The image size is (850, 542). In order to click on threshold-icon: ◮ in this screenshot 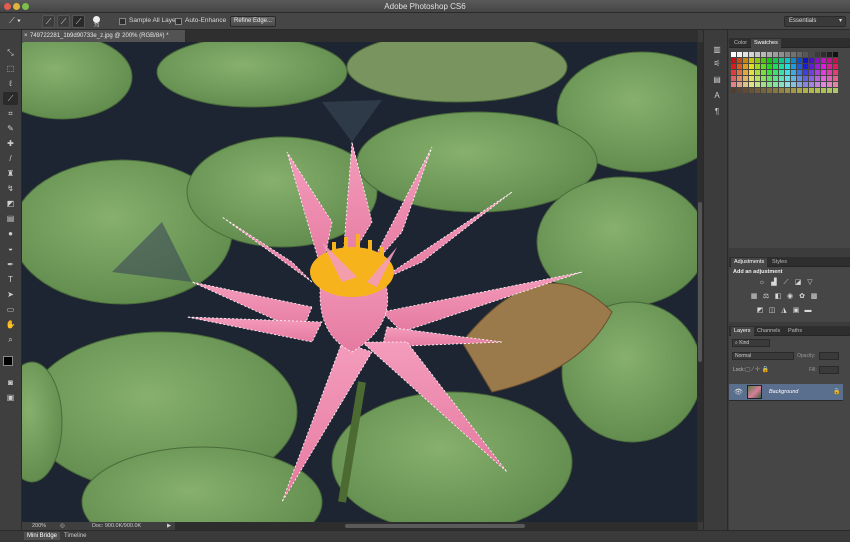, I will do `click(784, 311)`.